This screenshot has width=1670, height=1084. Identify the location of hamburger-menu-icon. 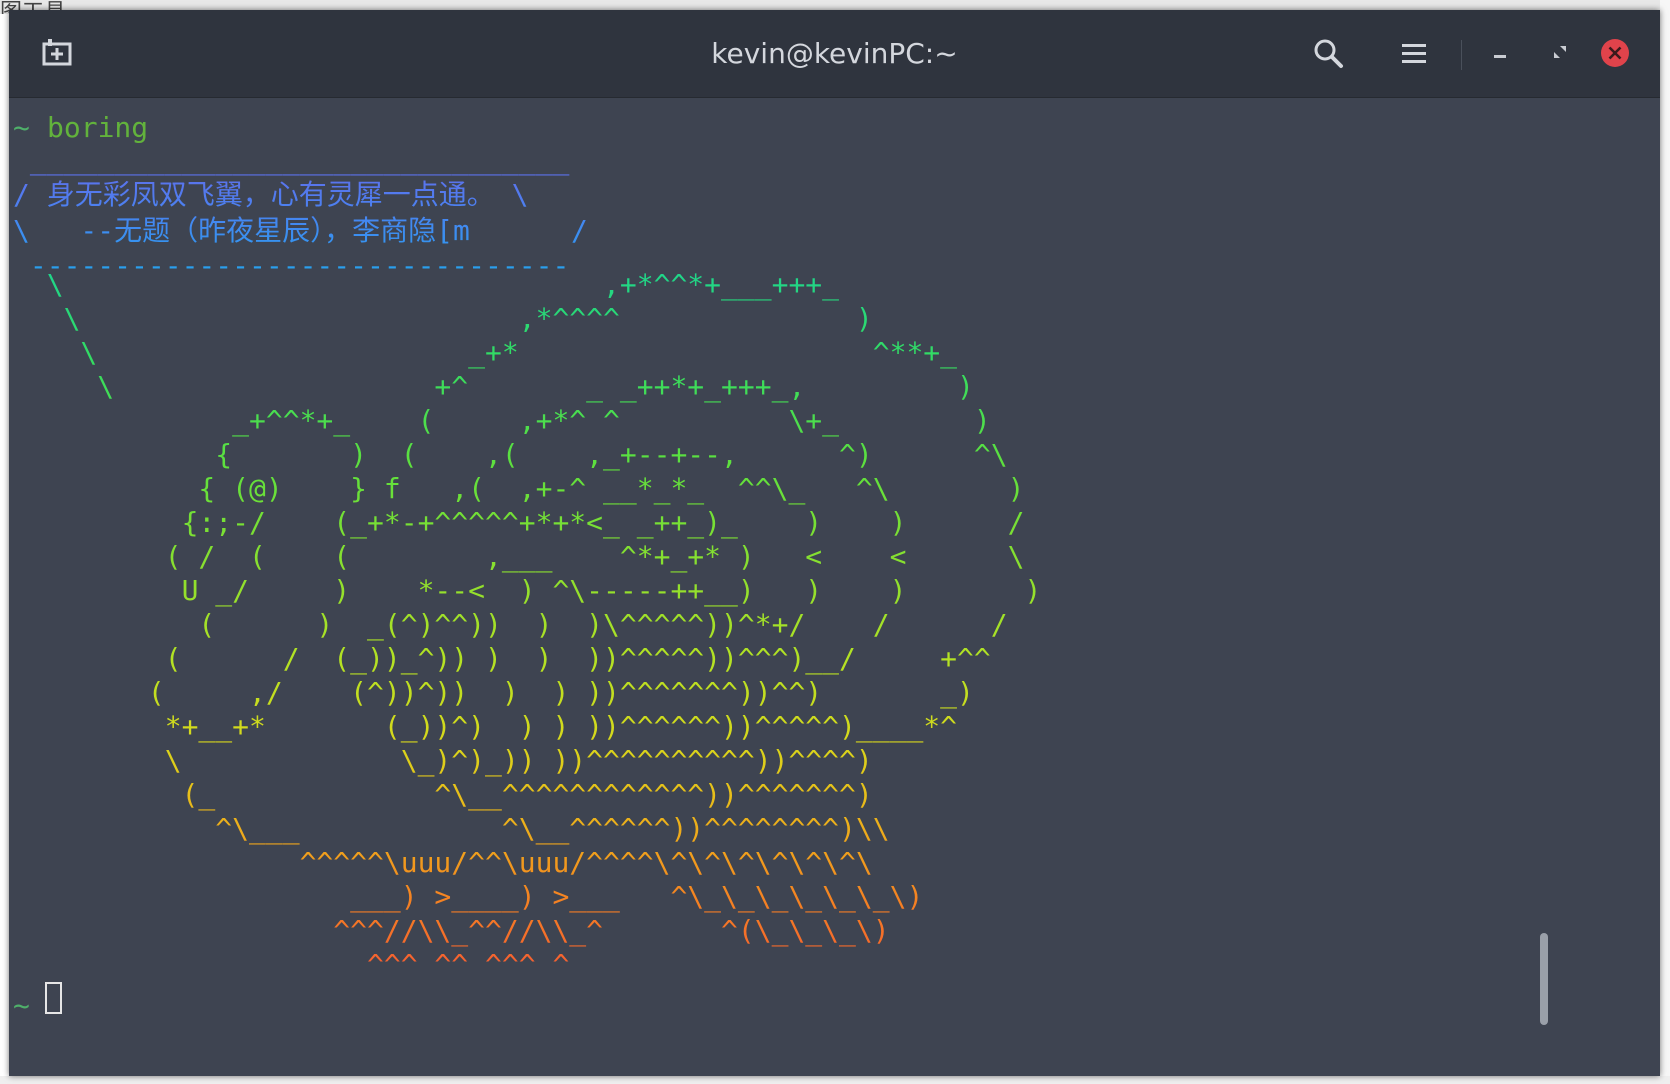
(1414, 54).